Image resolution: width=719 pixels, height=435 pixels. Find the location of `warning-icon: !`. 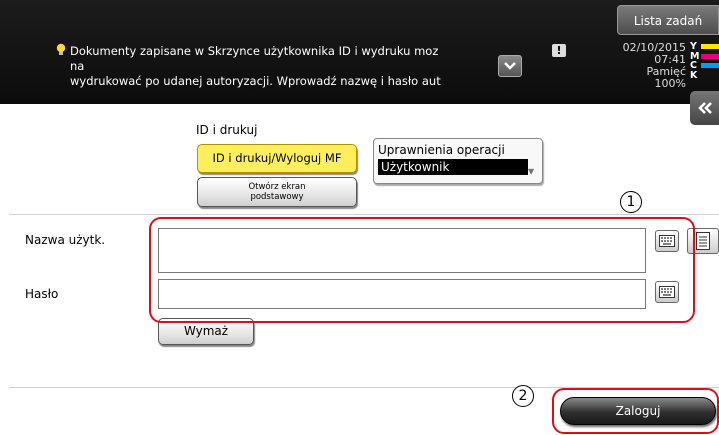

warning-icon: ! is located at coordinates (559, 50).